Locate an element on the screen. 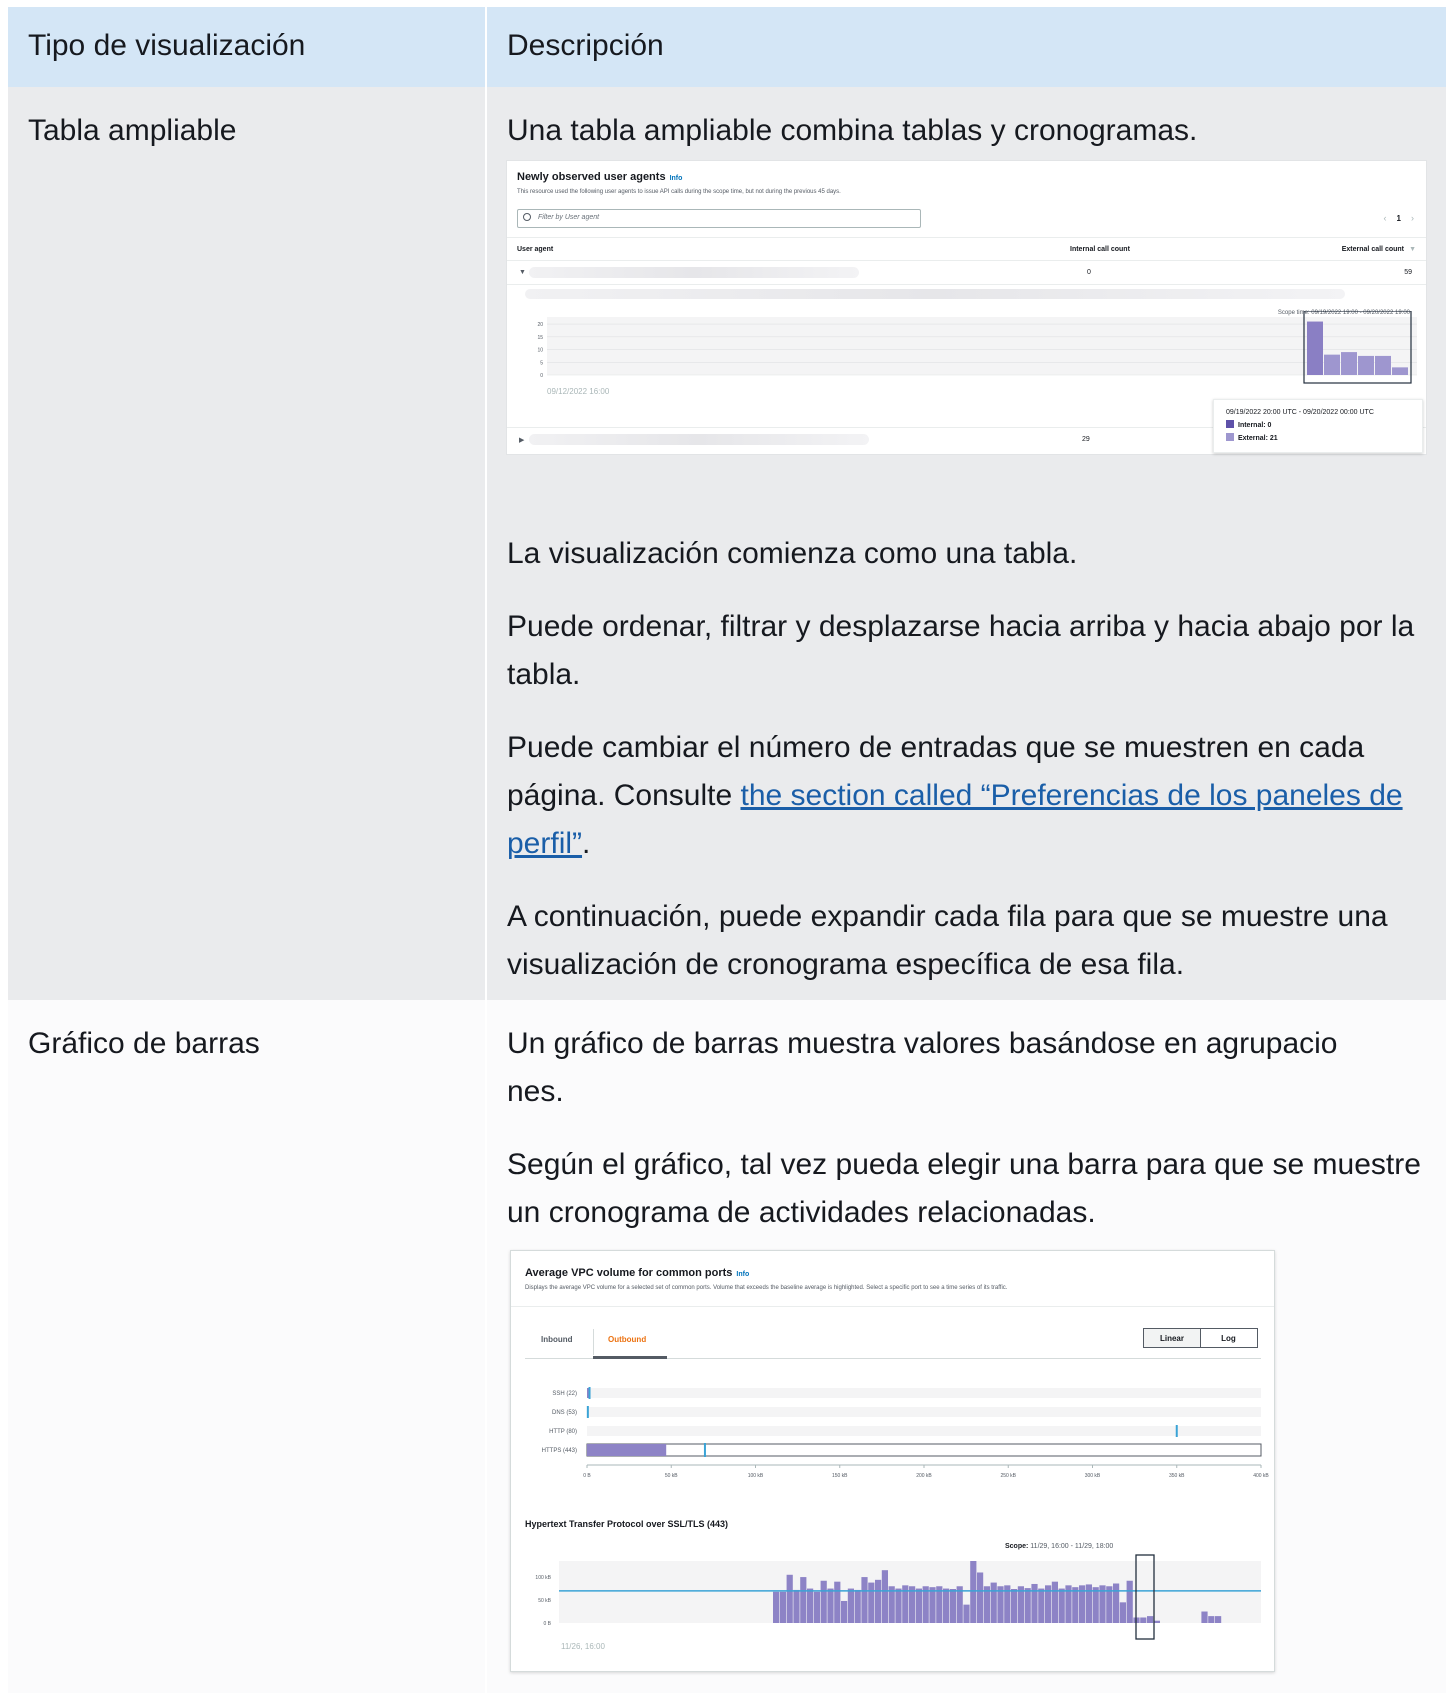 Image resolution: width=1448 pixels, height=1700 pixels. x-tick-label: 100 kB is located at coordinates (756, 1476).